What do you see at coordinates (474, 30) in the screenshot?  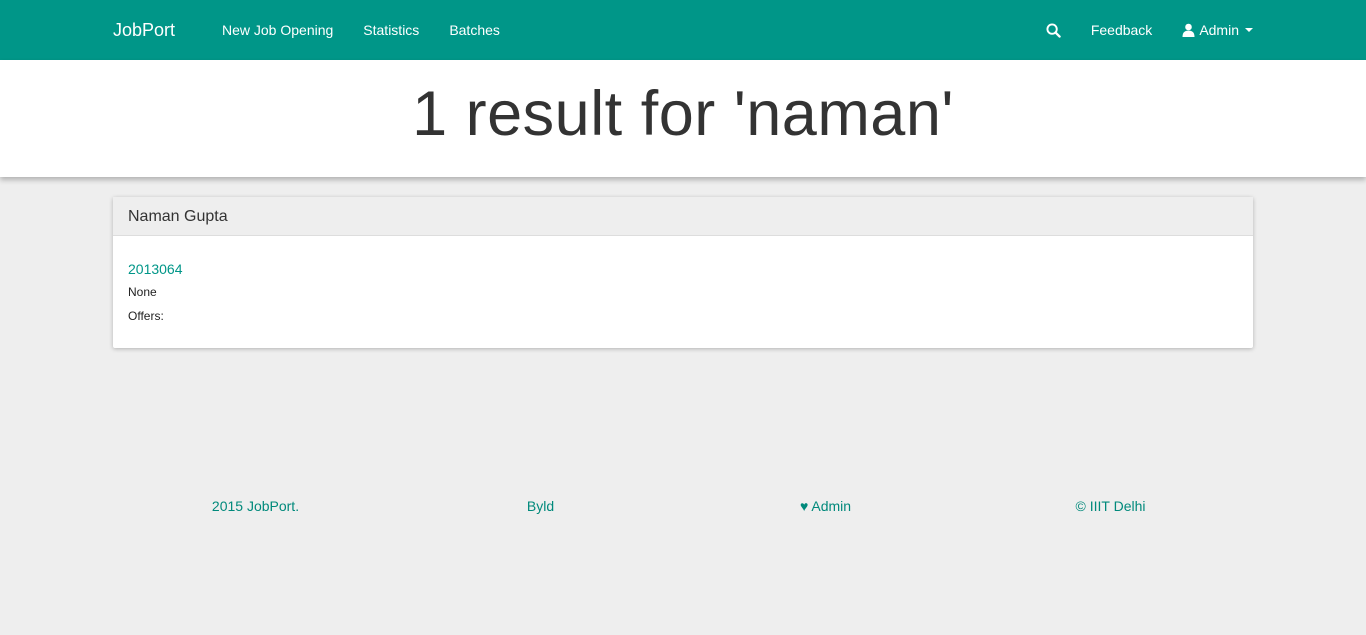 I see `nav-batches: Batches` at bounding box center [474, 30].